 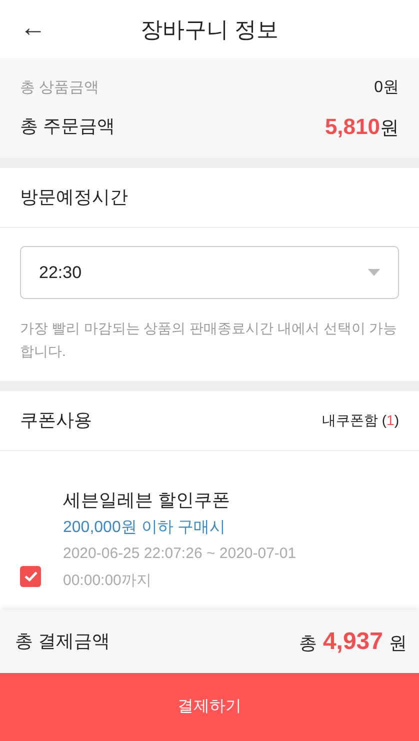 What do you see at coordinates (147, 500) in the screenshot?
I see `coupon-name: 세븐일레븐 할인쿠폰` at bounding box center [147, 500].